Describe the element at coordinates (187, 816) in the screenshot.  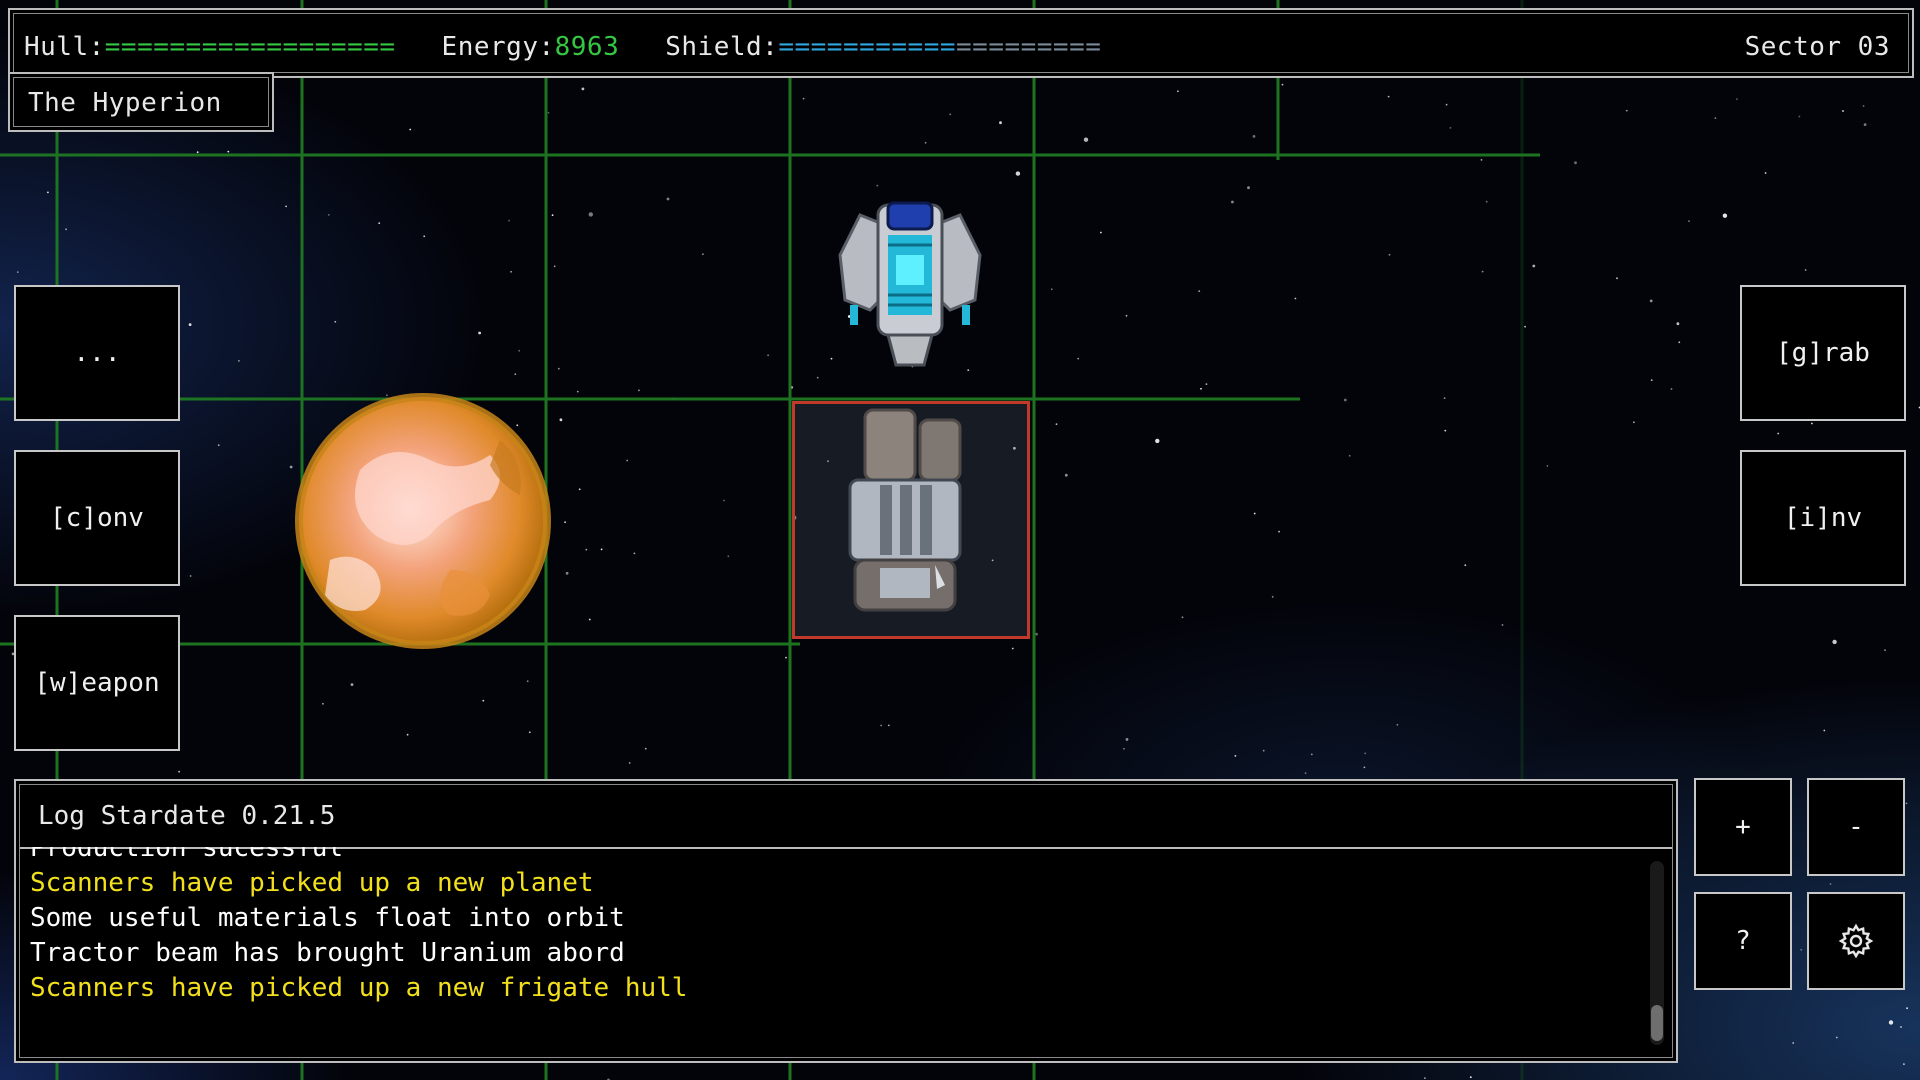
I see `log-title: Log Stardate 0.21.5` at that location.